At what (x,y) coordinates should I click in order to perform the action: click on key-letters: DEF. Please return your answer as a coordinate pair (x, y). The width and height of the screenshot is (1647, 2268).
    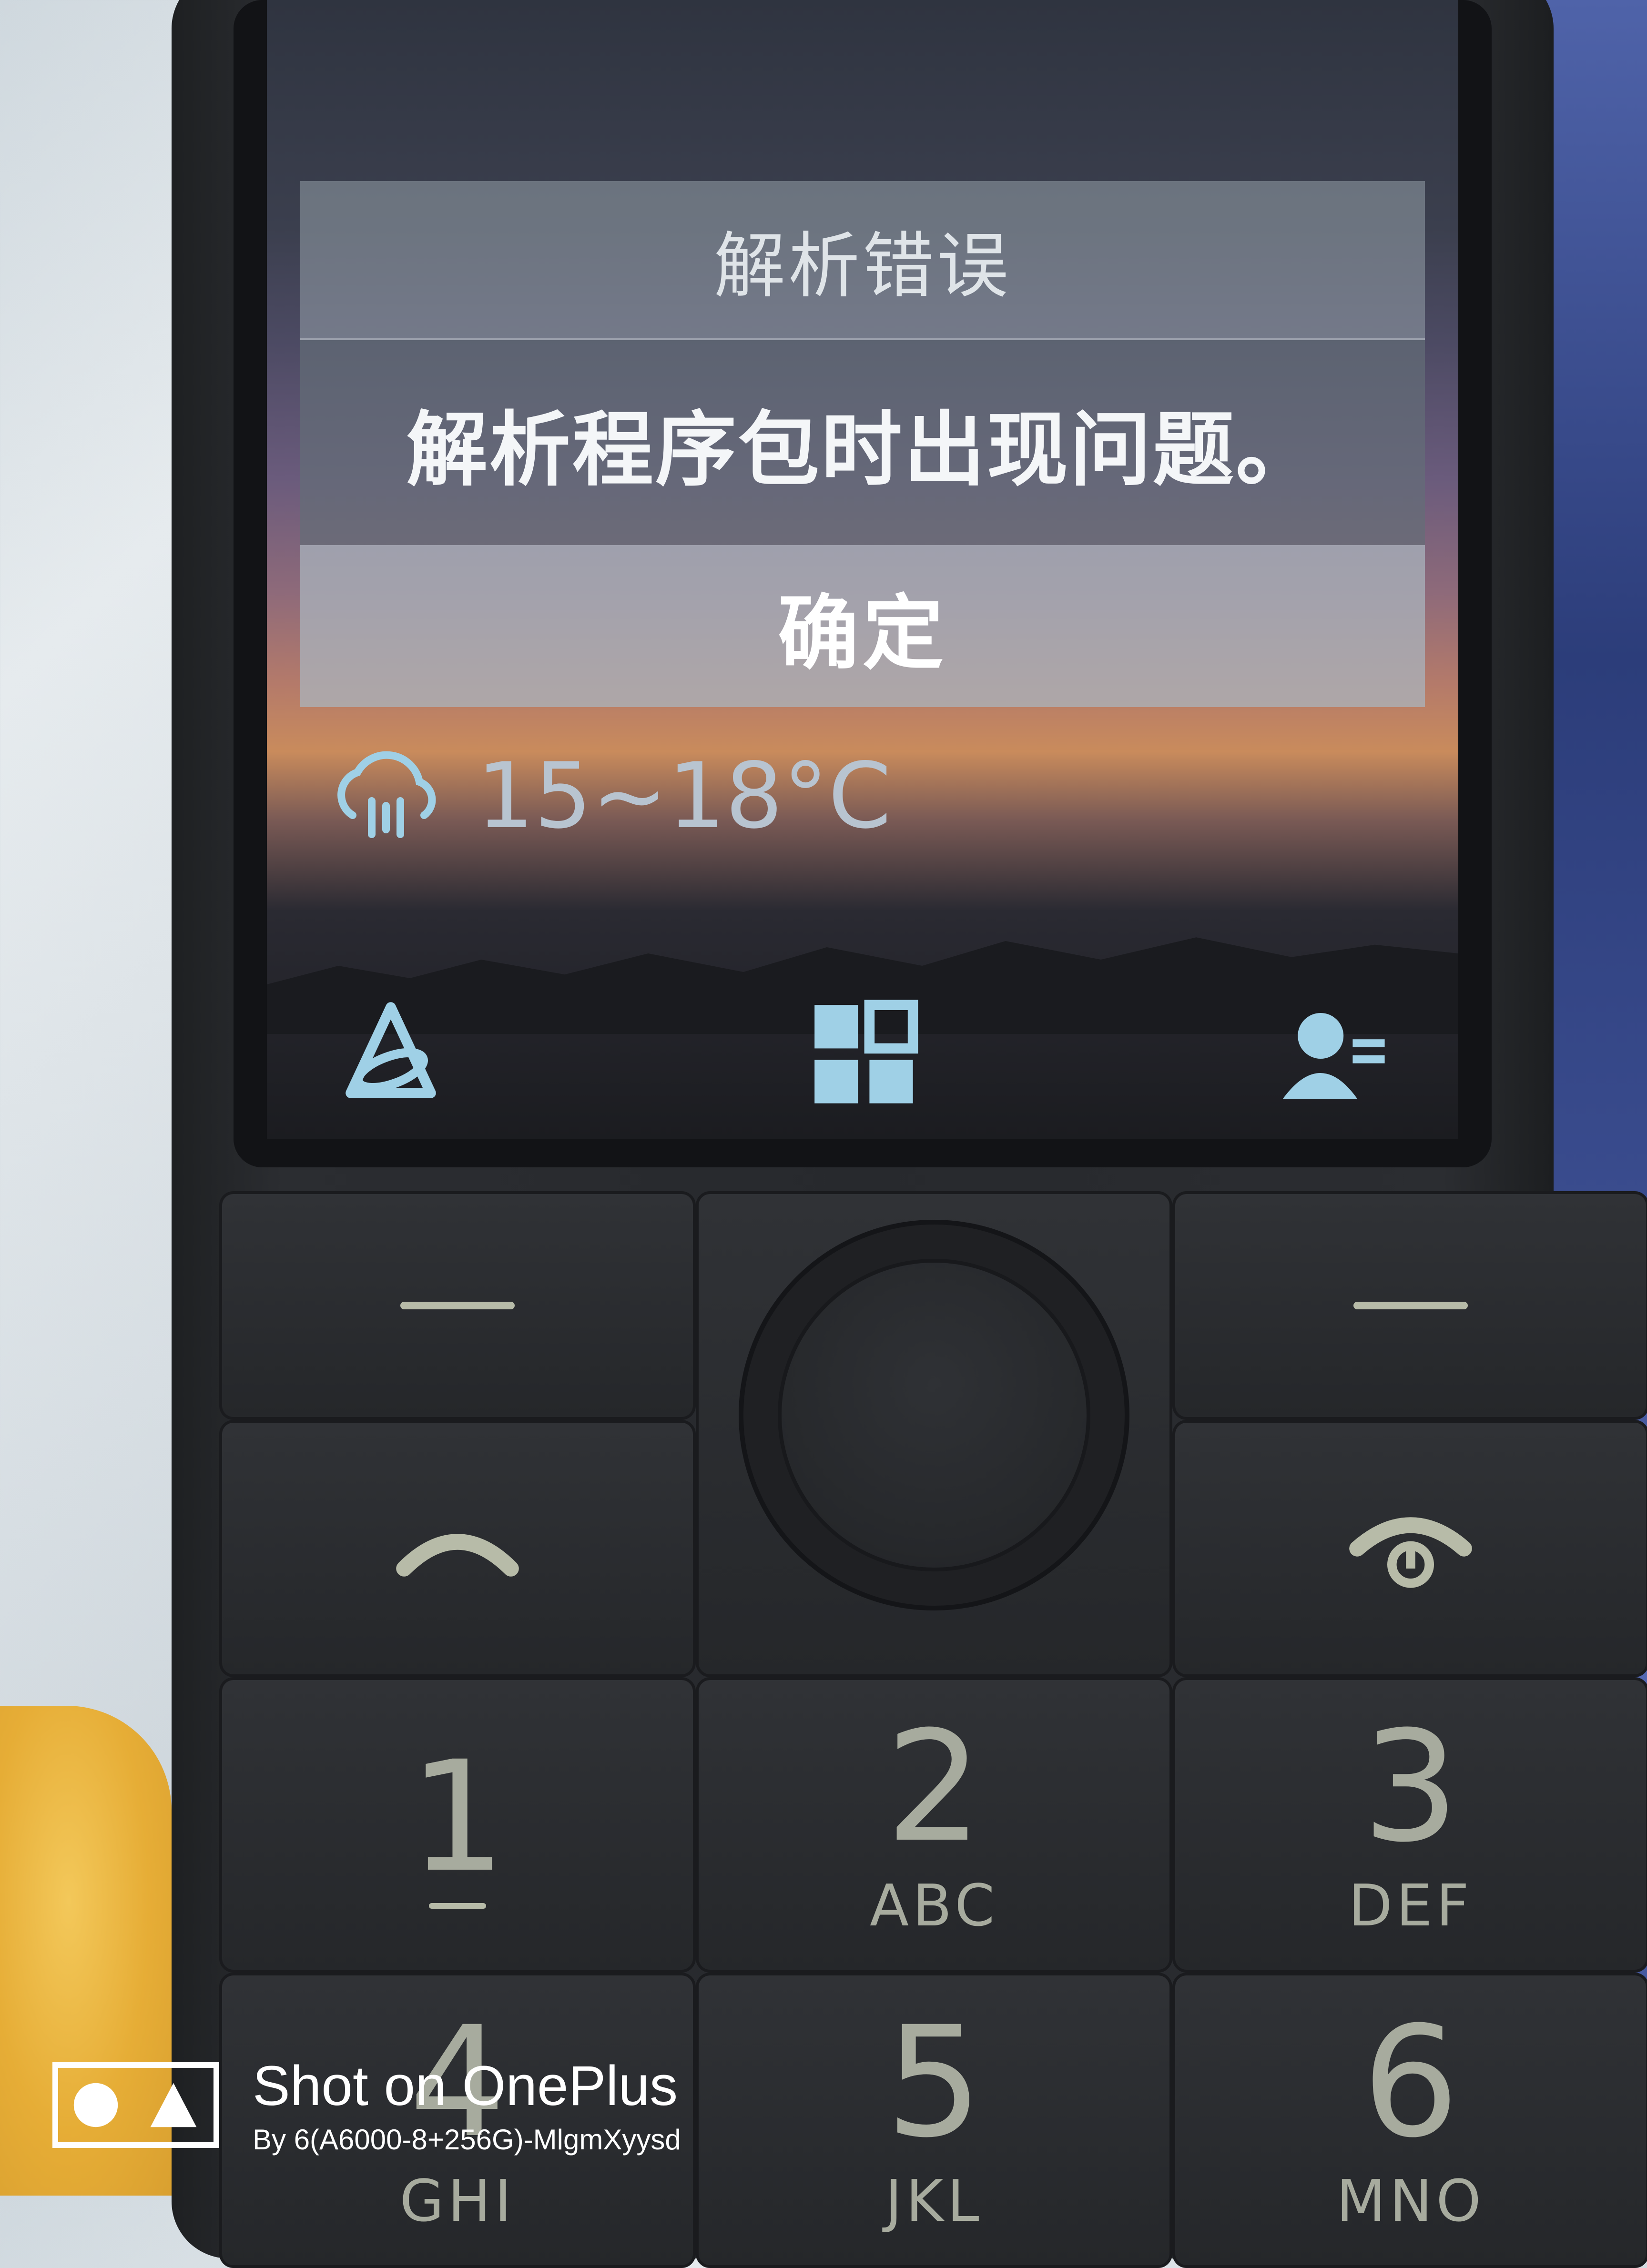
    Looking at the image, I should click on (1411, 1906).